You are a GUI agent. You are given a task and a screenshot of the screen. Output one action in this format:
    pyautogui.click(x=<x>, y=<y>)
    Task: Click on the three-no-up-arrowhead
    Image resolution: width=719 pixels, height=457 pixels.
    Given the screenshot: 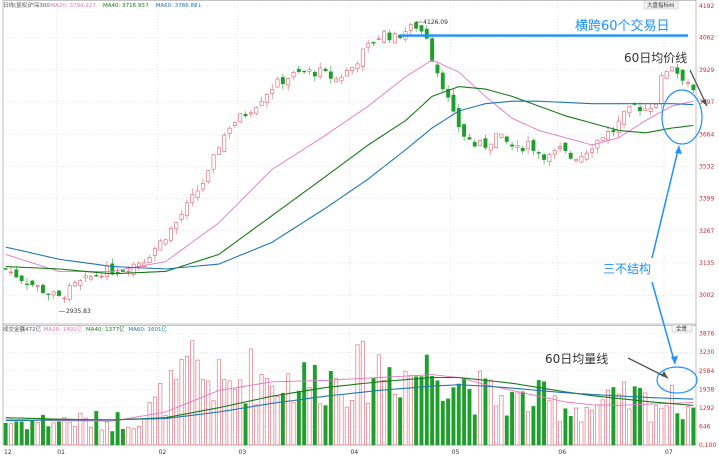 What is the action you would take?
    pyautogui.click(x=678, y=150)
    